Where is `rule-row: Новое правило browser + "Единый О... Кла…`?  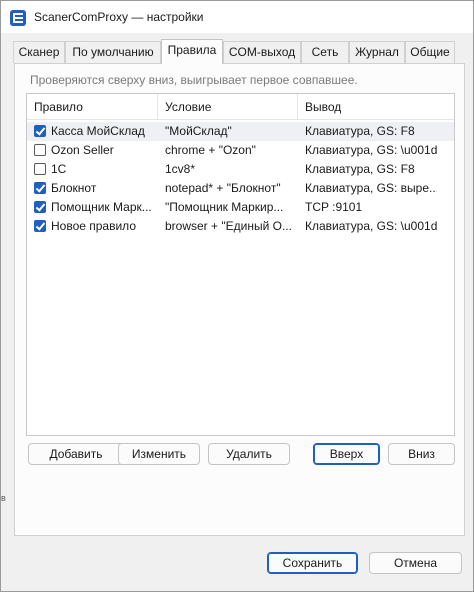 rule-row: Новое правило browser + "Единый О... Кла… is located at coordinates (240, 226).